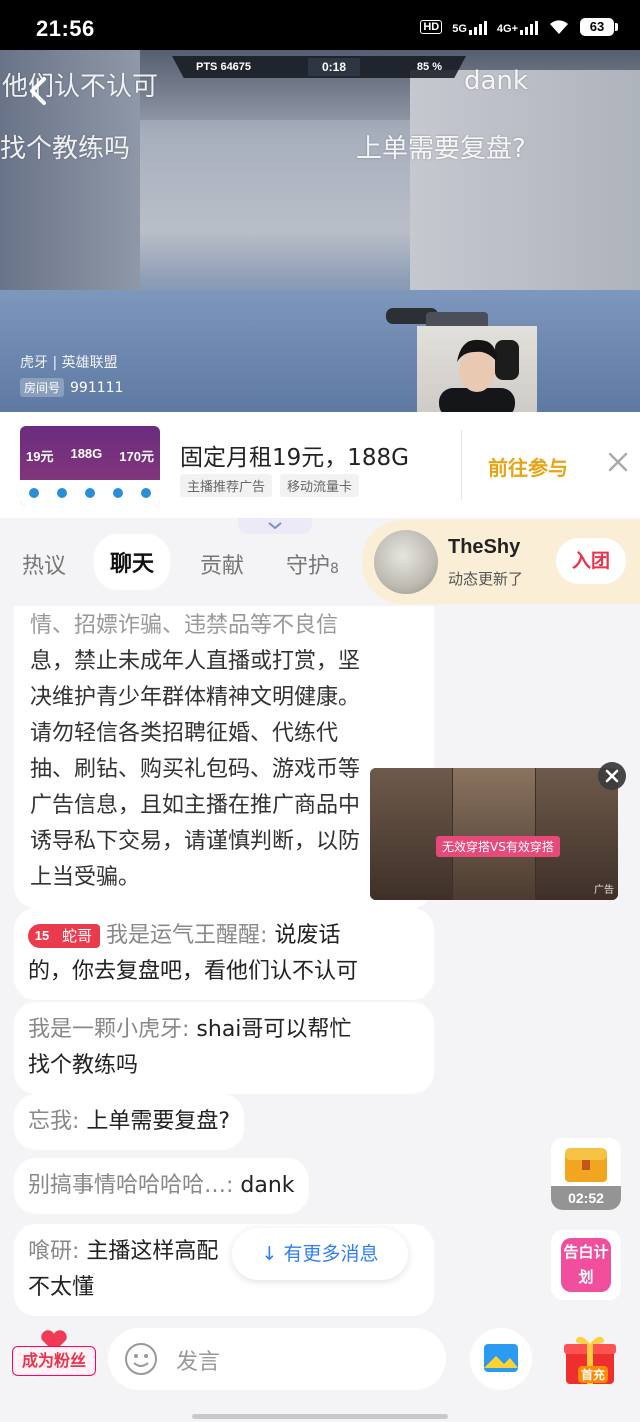  I want to click on signal-4g-icon: 4G+, so click(517, 27).